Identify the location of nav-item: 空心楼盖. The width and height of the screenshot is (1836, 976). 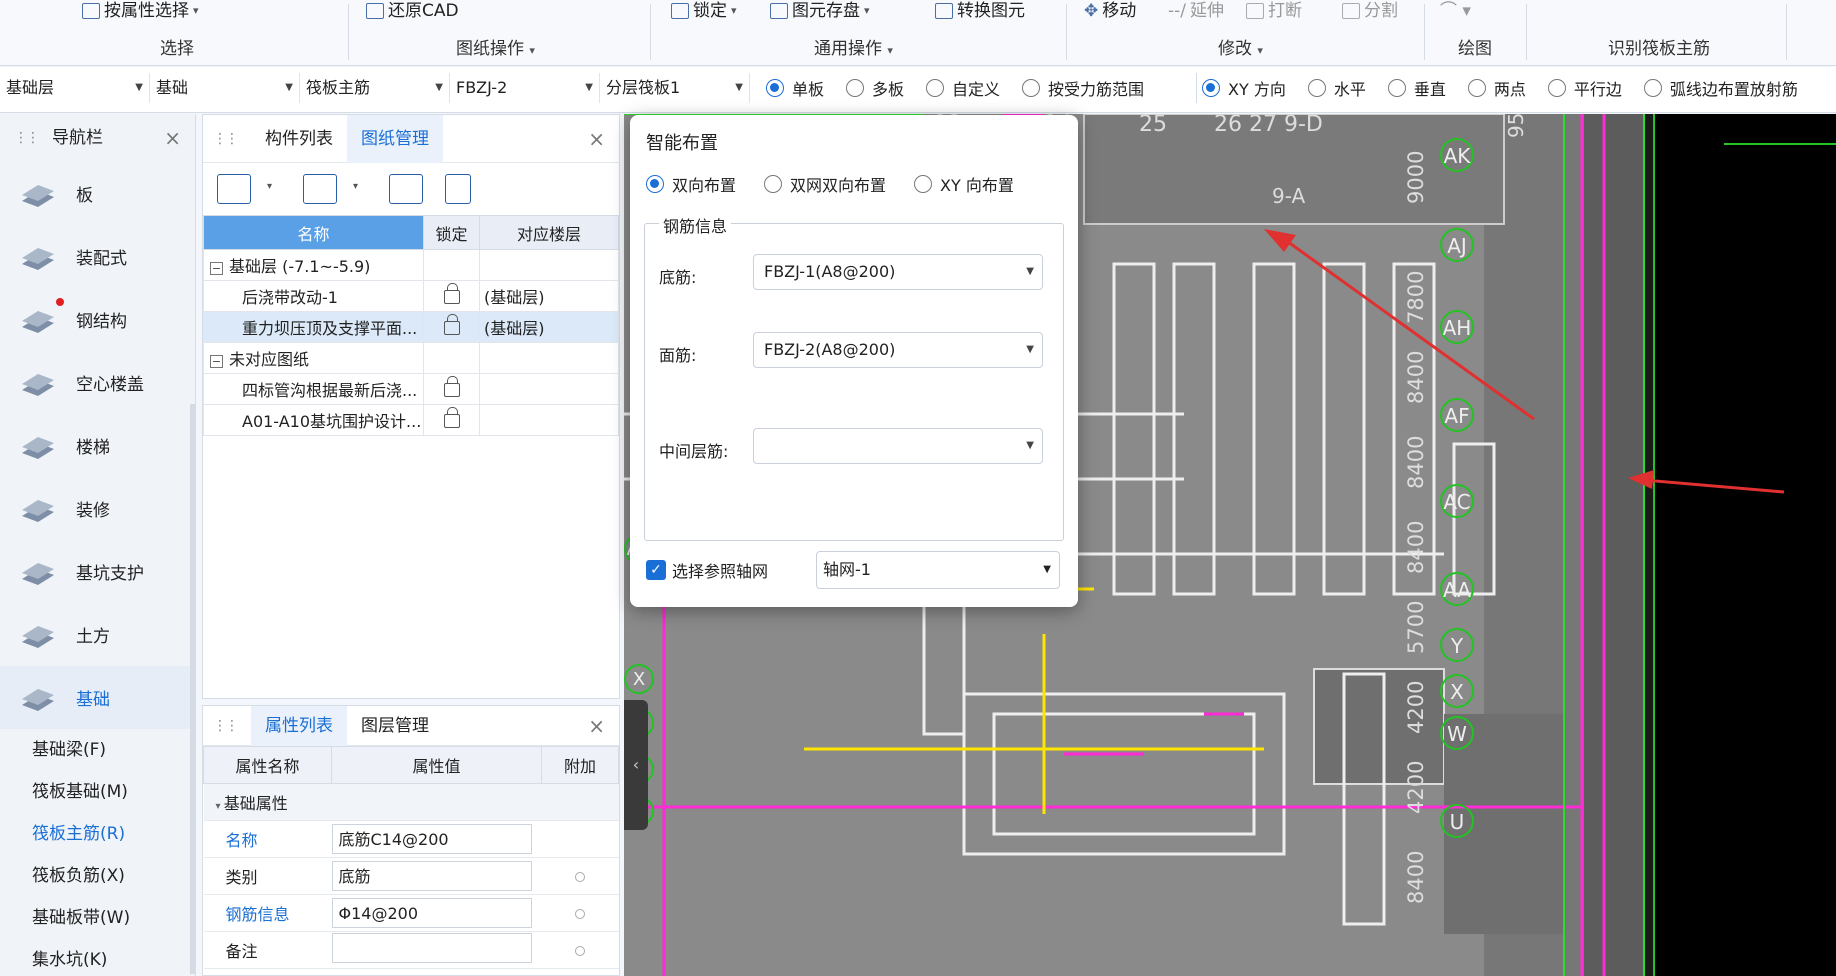
(97, 382).